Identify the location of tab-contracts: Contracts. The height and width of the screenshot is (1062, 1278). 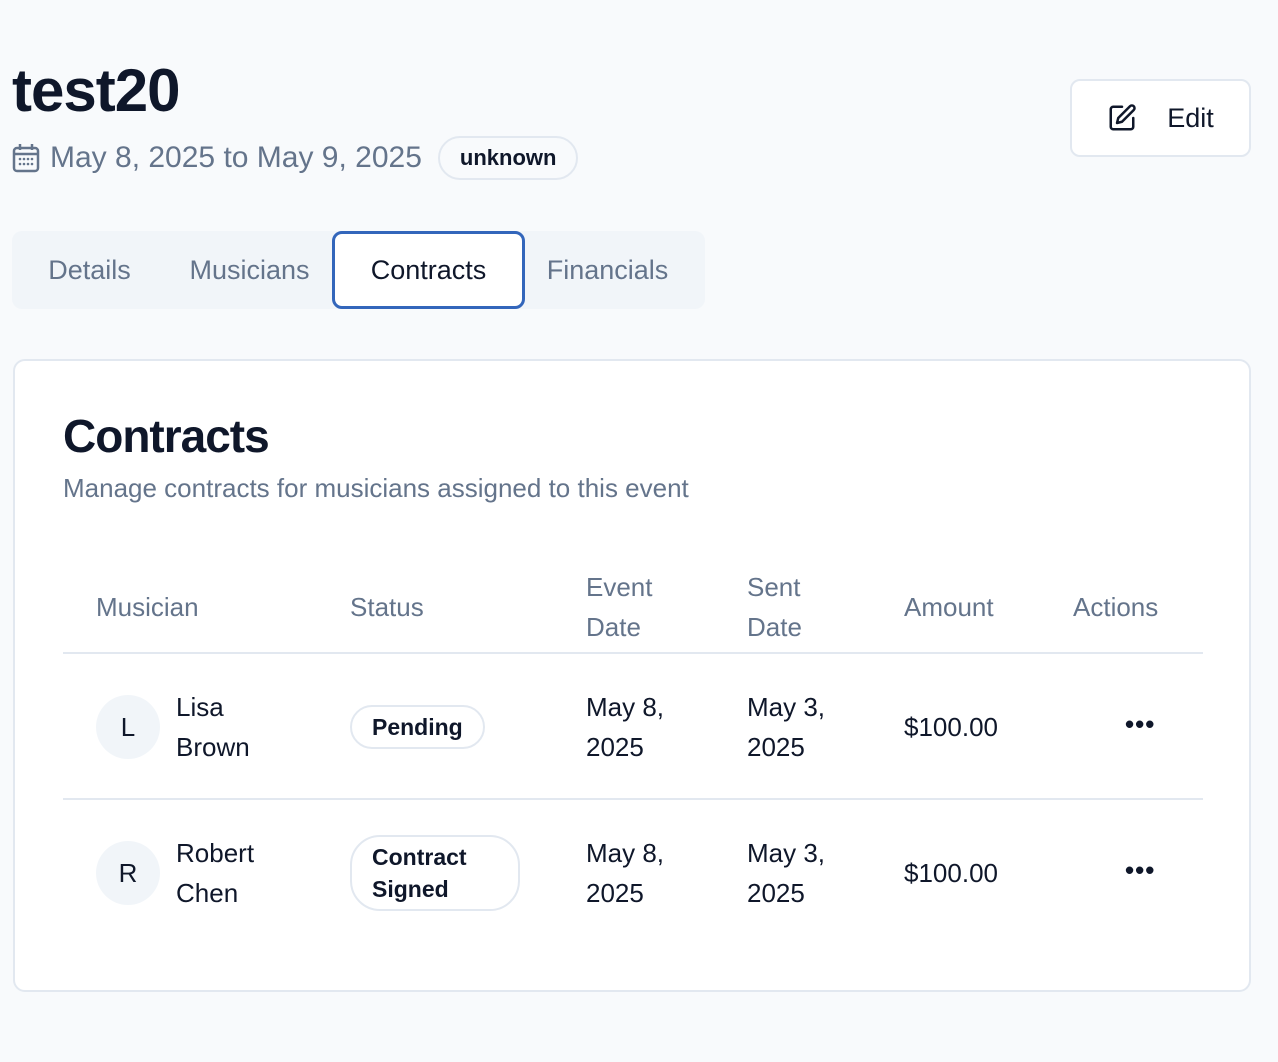
(428, 270).